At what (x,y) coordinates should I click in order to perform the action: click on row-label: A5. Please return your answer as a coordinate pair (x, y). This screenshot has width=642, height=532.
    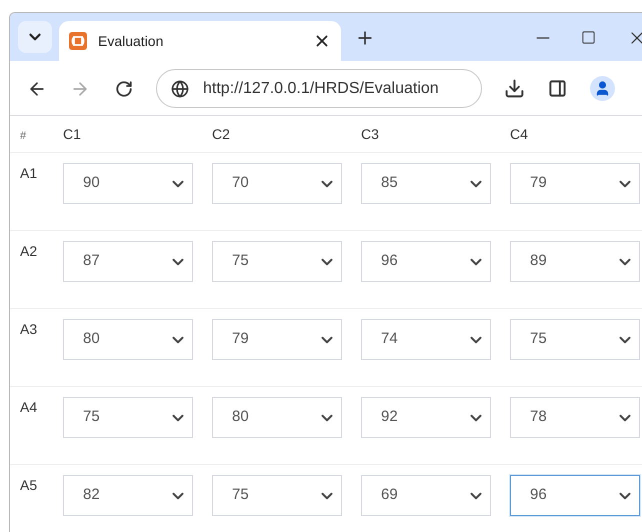
    Looking at the image, I should click on (29, 485).